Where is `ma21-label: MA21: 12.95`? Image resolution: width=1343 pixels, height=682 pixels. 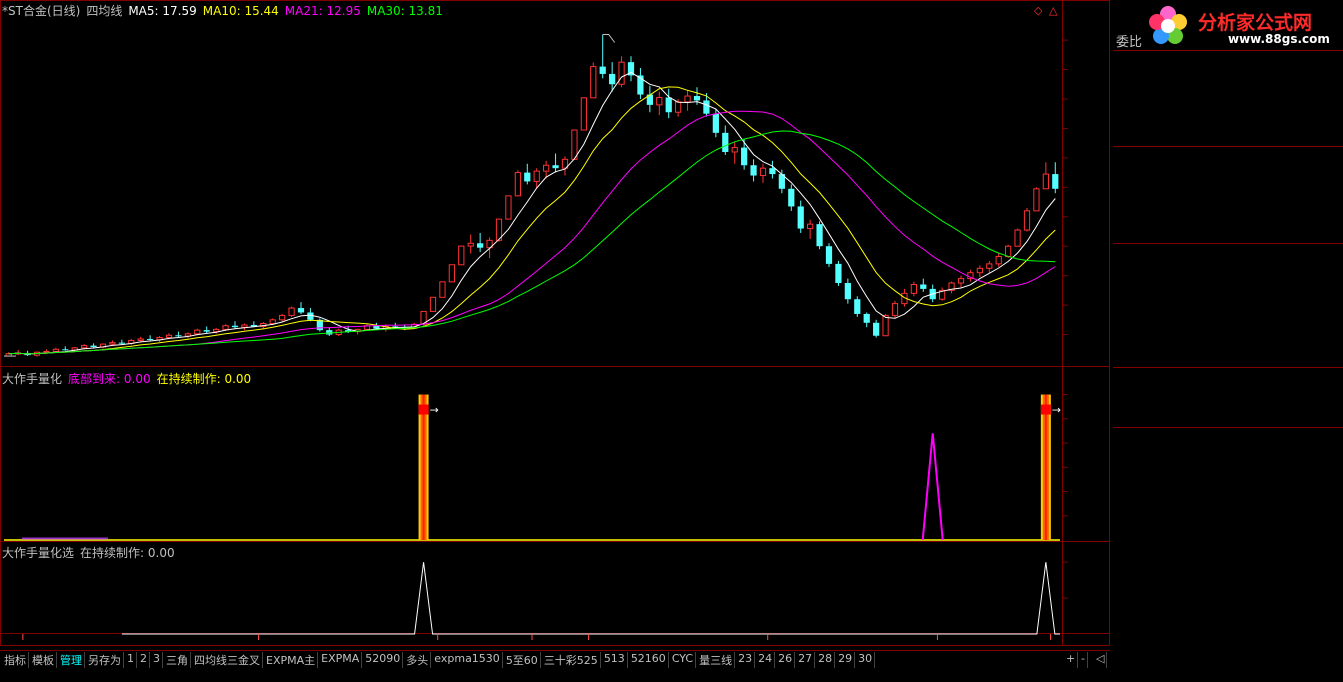 ma21-label: MA21: 12.95 is located at coordinates (322, 11).